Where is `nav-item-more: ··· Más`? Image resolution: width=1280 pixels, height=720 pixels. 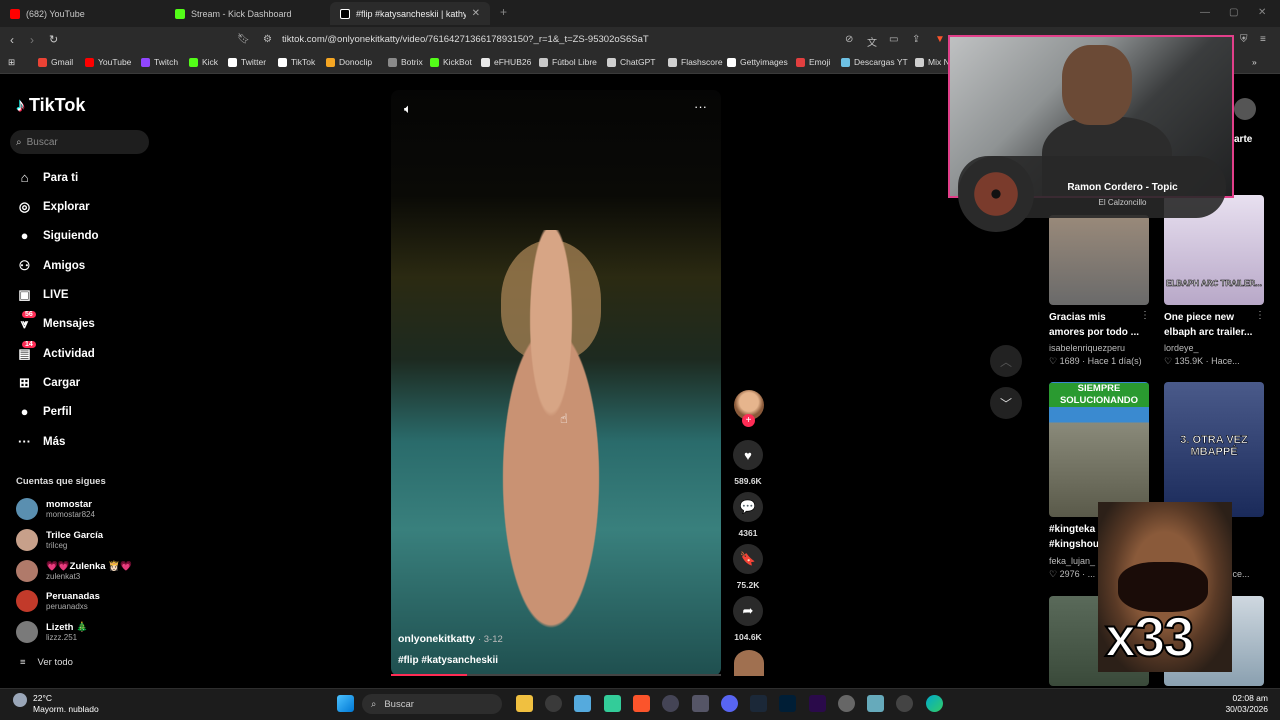 nav-item-more: ··· Más is located at coordinates (40, 441).